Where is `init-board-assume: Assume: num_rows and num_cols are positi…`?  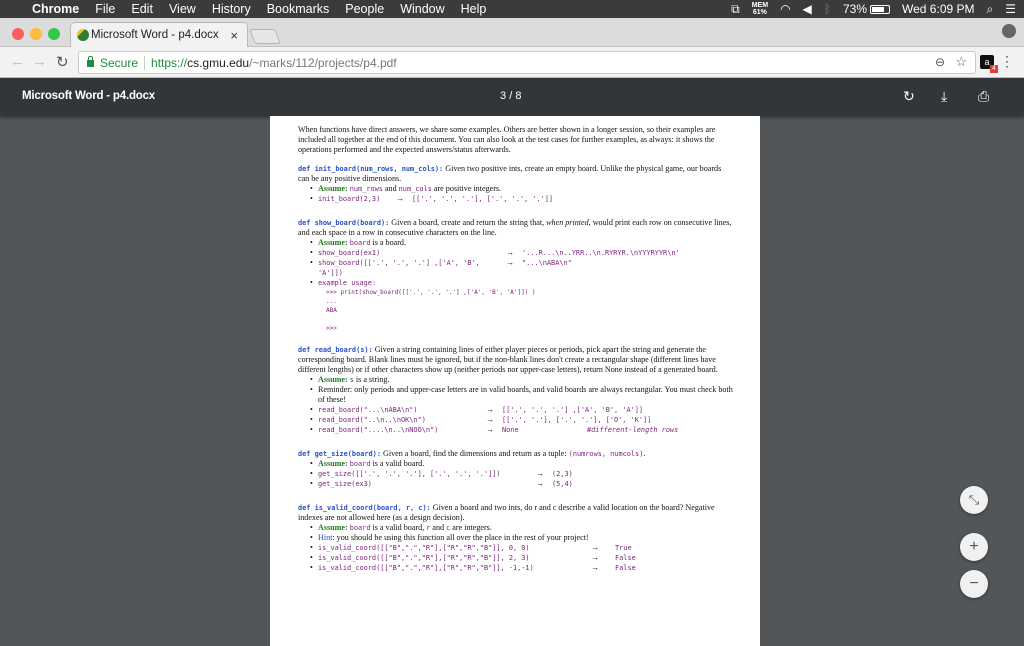 init-board-assume: Assume: num_rows and num_cols are positi… is located at coordinates (521, 189).